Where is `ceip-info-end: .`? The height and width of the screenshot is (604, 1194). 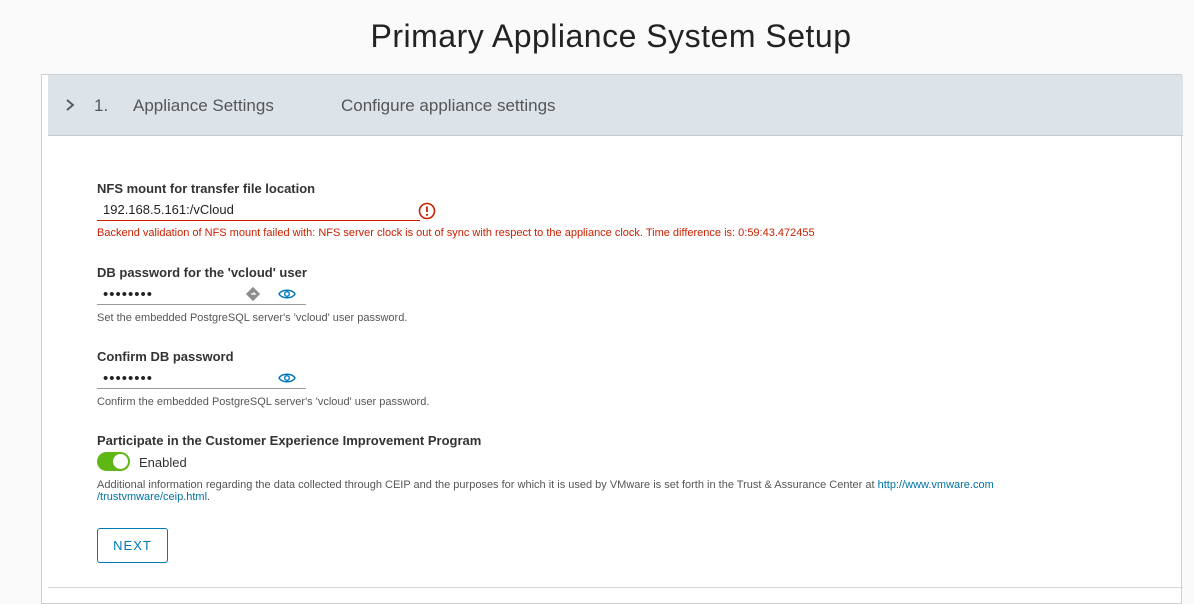 ceip-info-end: . is located at coordinates (209, 497).